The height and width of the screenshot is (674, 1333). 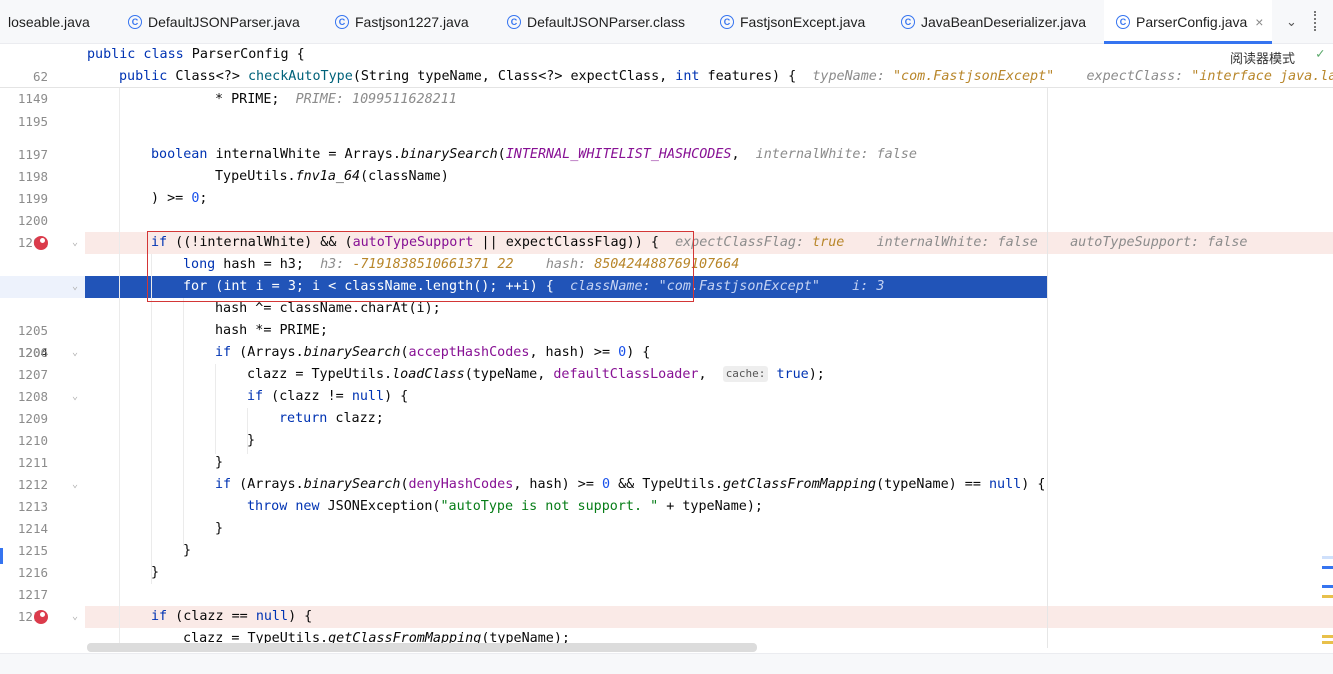 I want to click on horizontal-scrollbar, so click(x=422, y=647).